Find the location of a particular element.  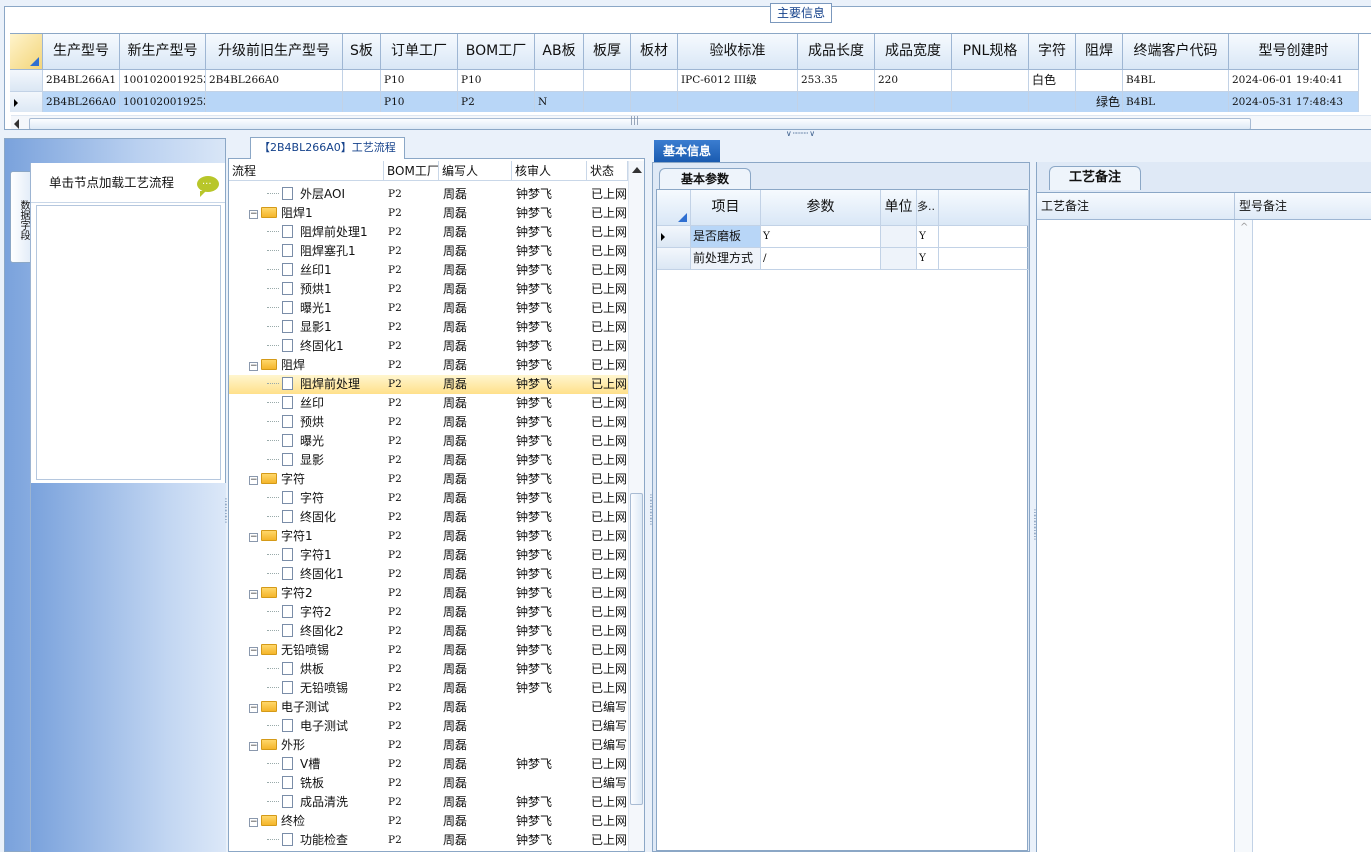

tree-row: 显影1 P2 周磊 钟梦飞 已上网 is located at coordinates (428, 327).